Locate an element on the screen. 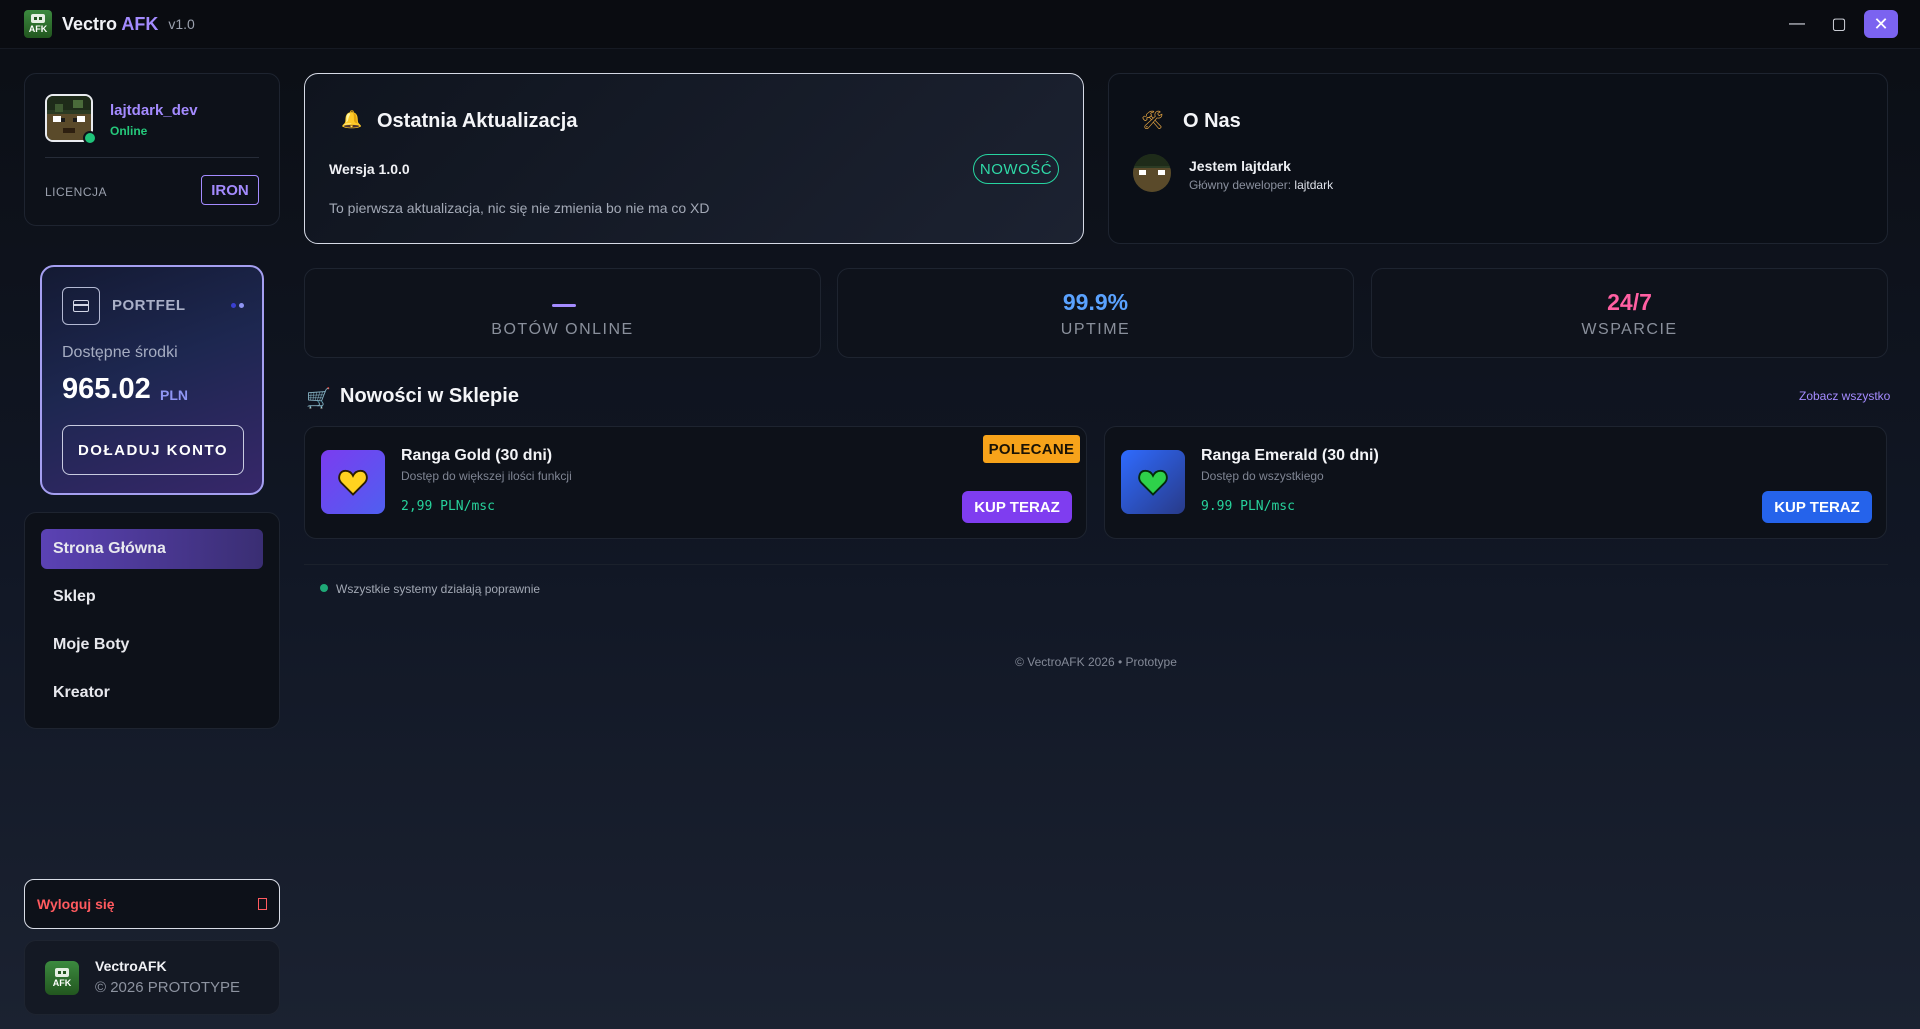 The image size is (1920, 1029). online-status-dot is located at coordinates (90, 138).